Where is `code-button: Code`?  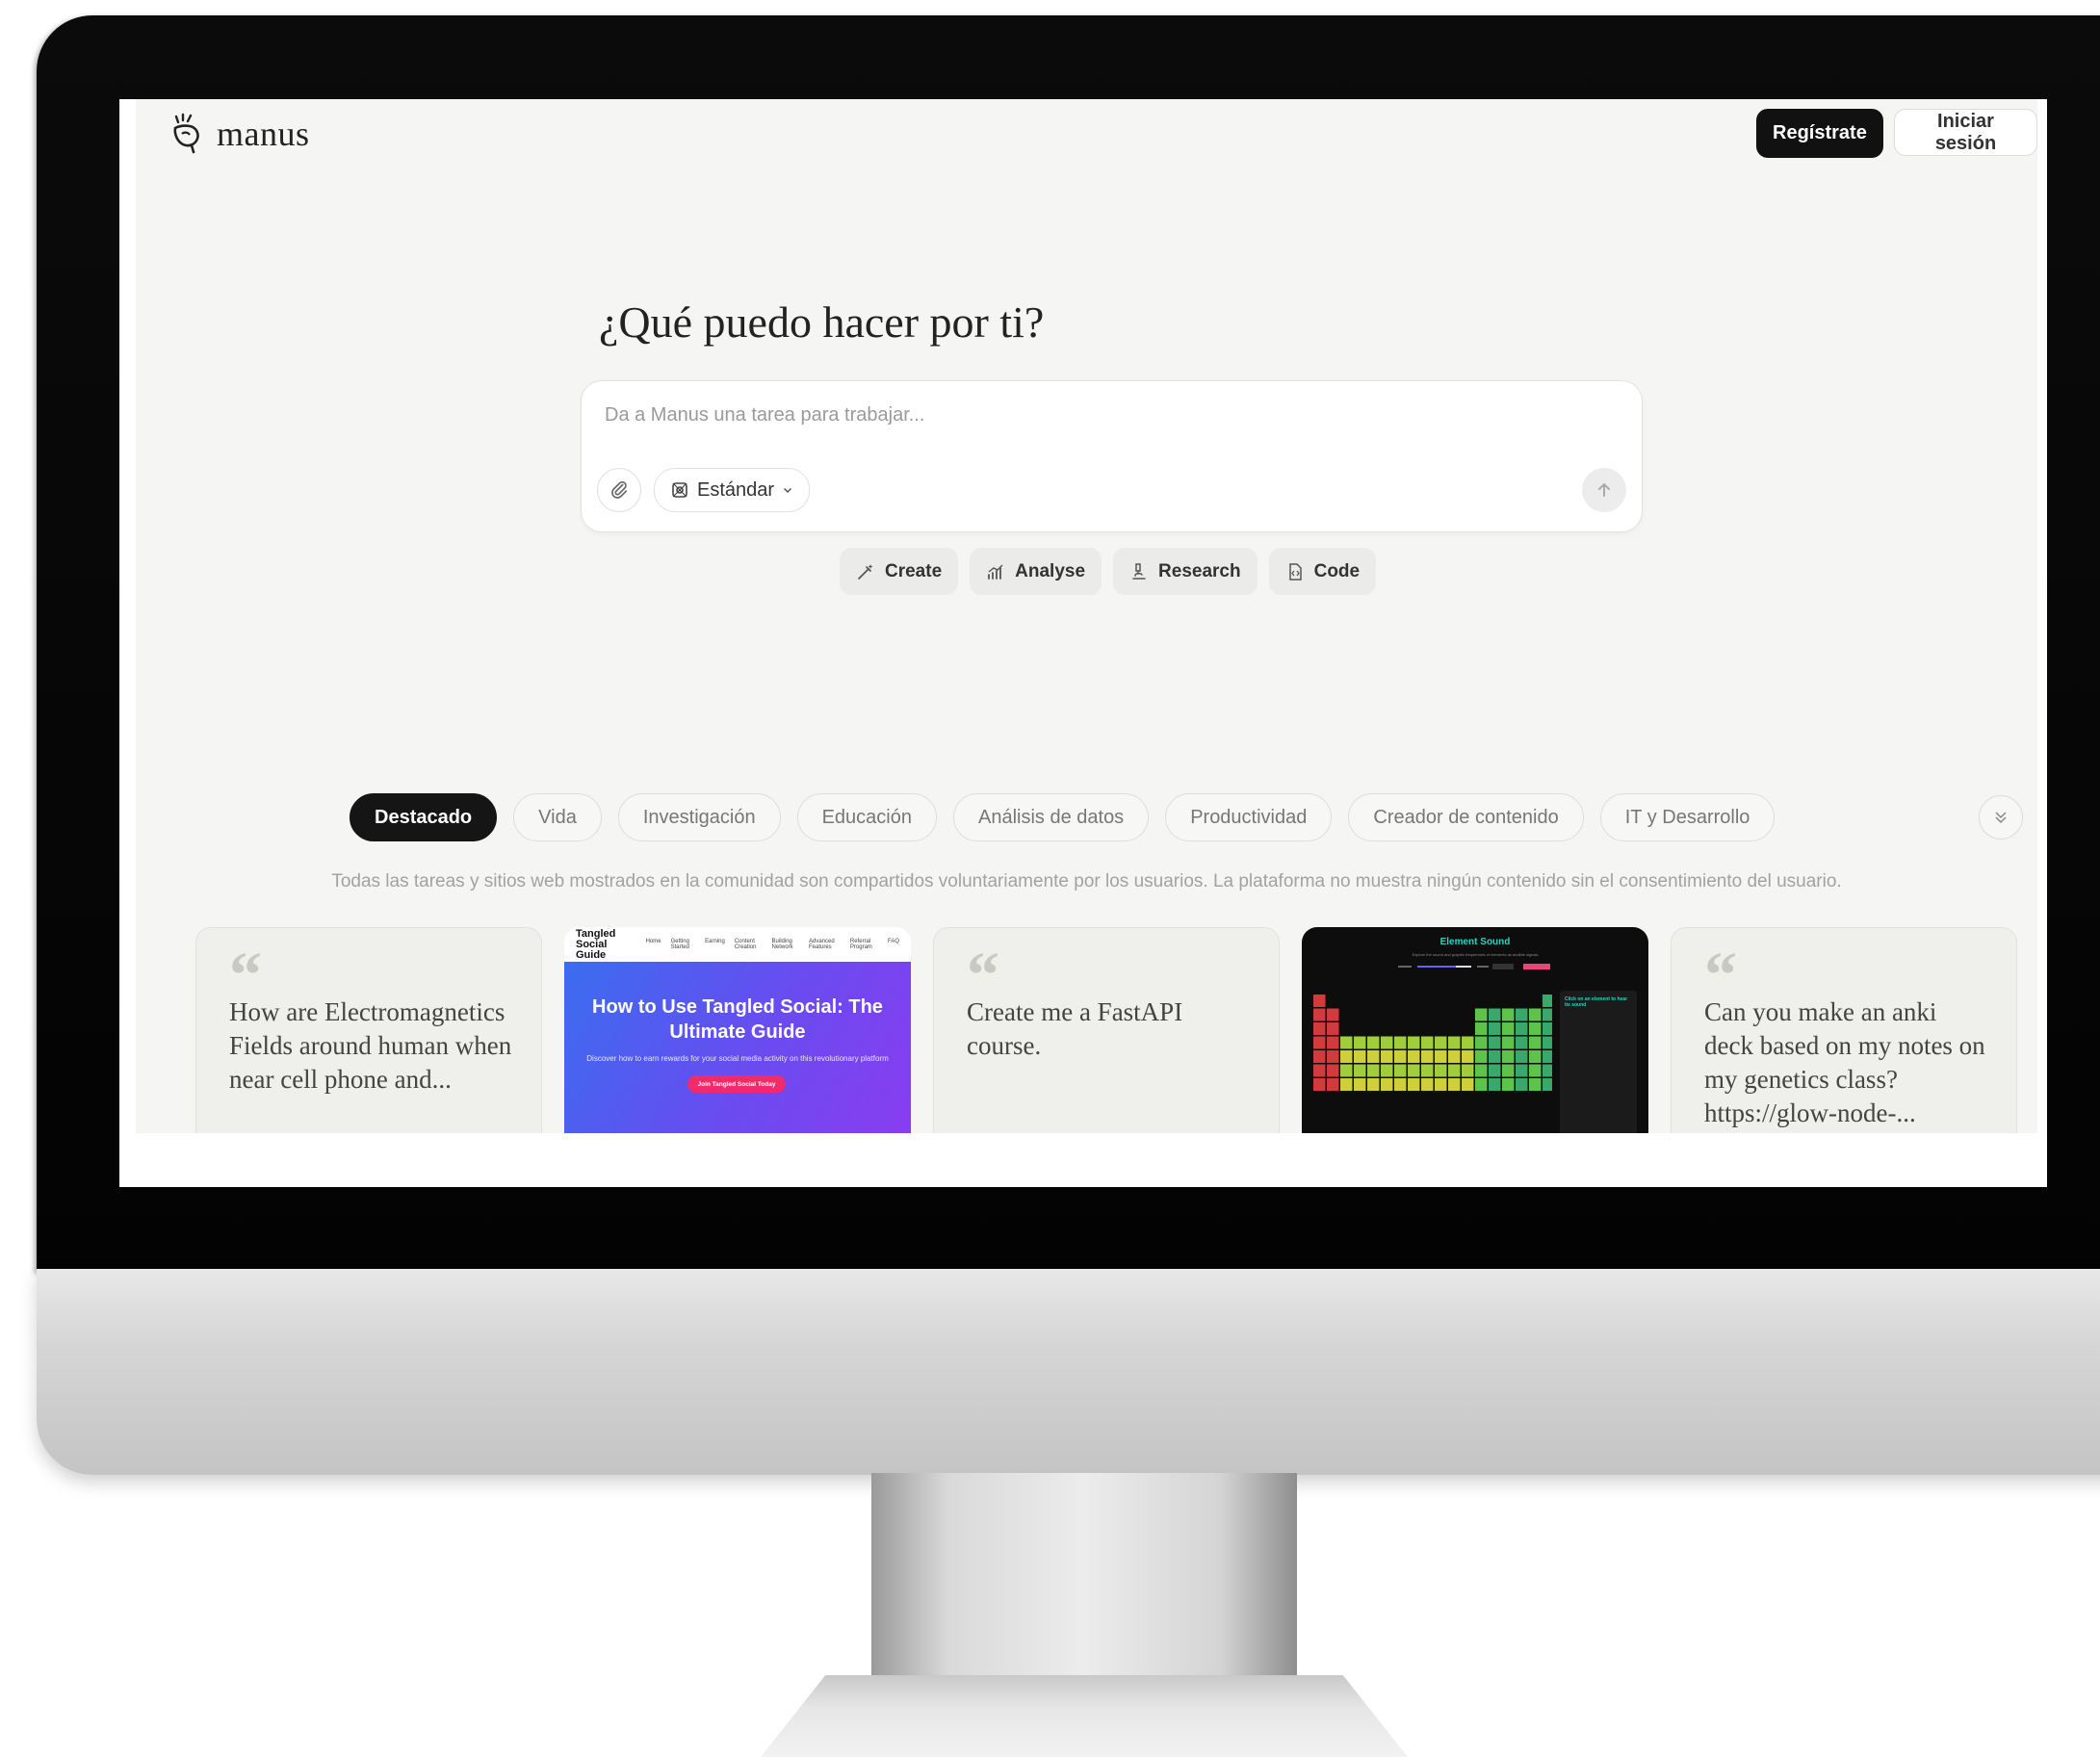 code-button: Code is located at coordinates (1322, 571).